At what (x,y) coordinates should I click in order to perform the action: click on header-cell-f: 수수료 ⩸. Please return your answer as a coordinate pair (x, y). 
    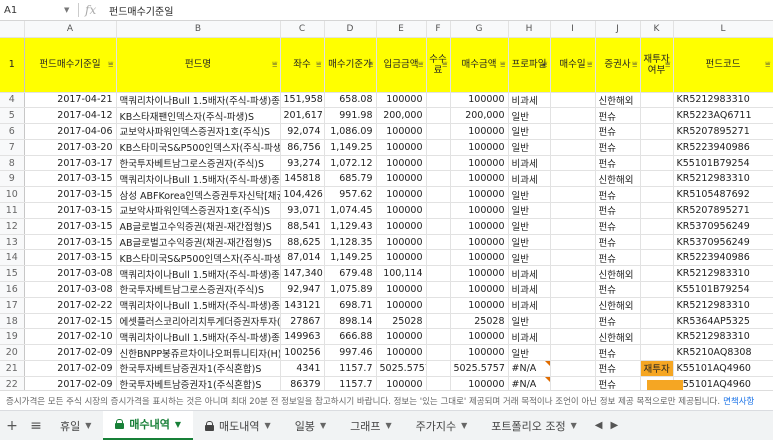
    Looking at the image, I should click on (438, 65).